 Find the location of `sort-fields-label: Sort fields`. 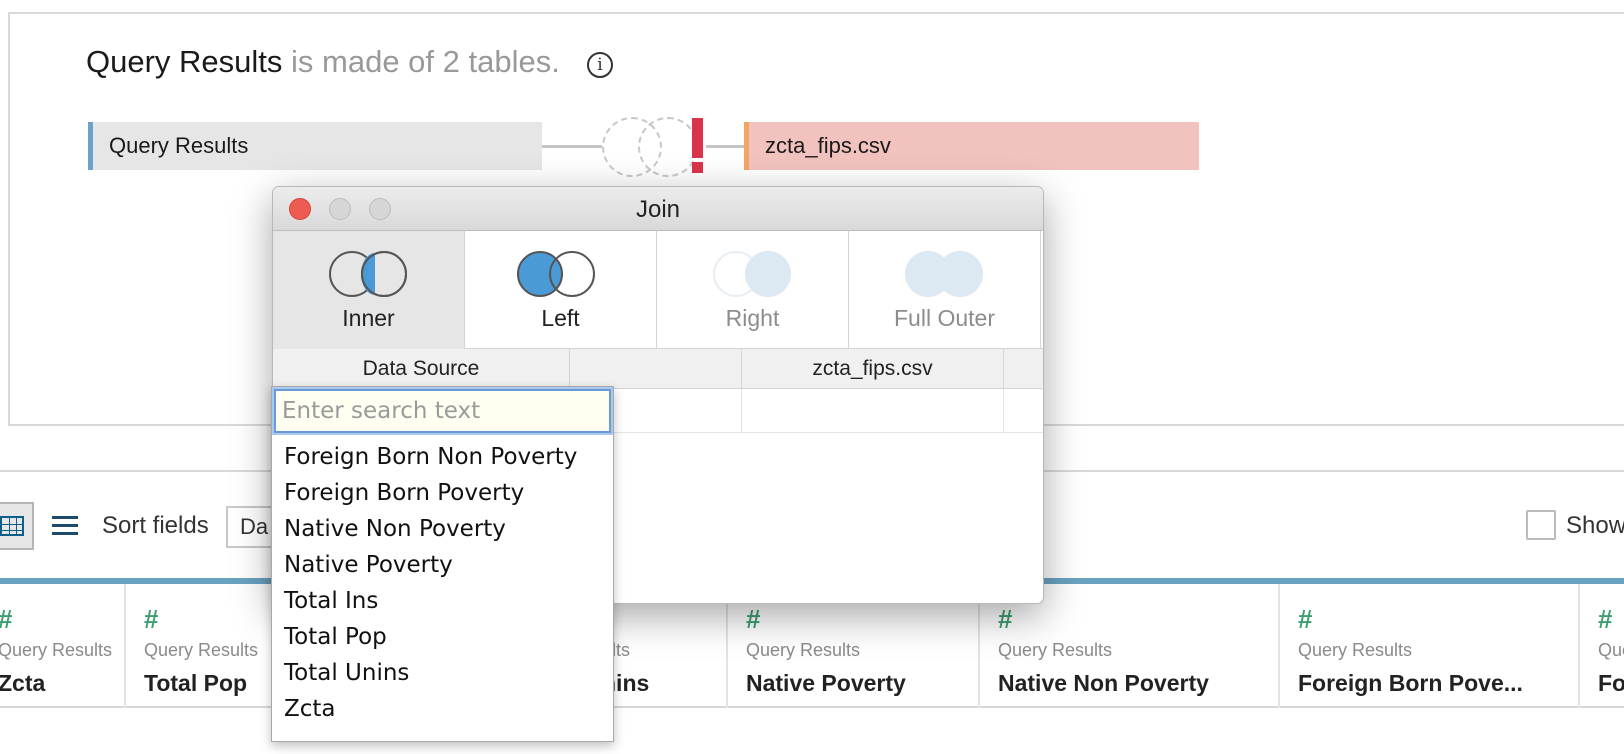

sort-fields-label: Sort fields is located at coordinates (155, 525).